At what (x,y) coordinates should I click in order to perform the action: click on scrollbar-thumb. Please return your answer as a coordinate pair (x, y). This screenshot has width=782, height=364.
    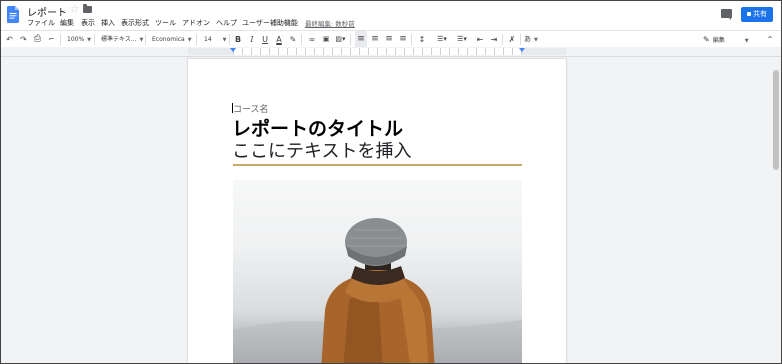
    Looking at the image, I should click on (776, 120).